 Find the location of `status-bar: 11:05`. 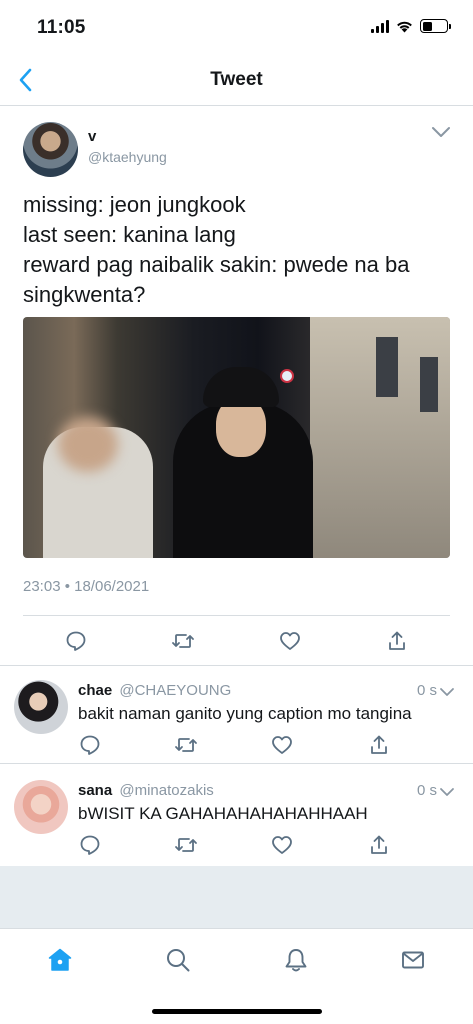

status-bar: 11:05 is located at coordinates (236, 28).